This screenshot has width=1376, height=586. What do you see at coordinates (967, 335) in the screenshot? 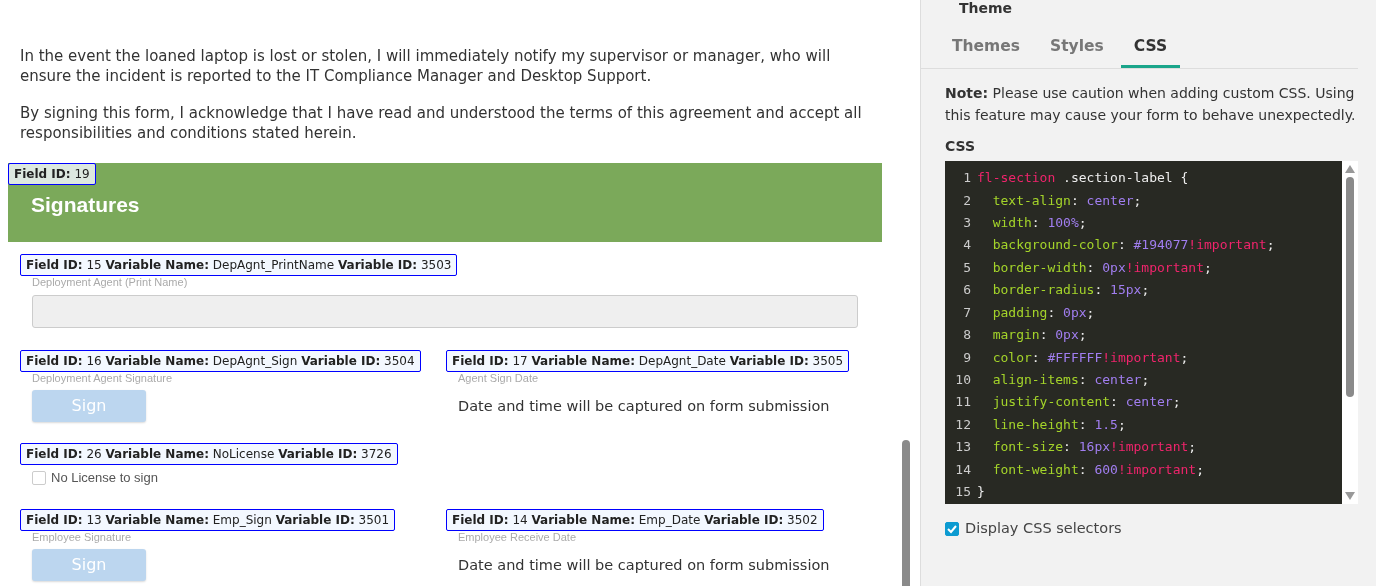
I see `line-number: 8` at bounding box center [967, 335].